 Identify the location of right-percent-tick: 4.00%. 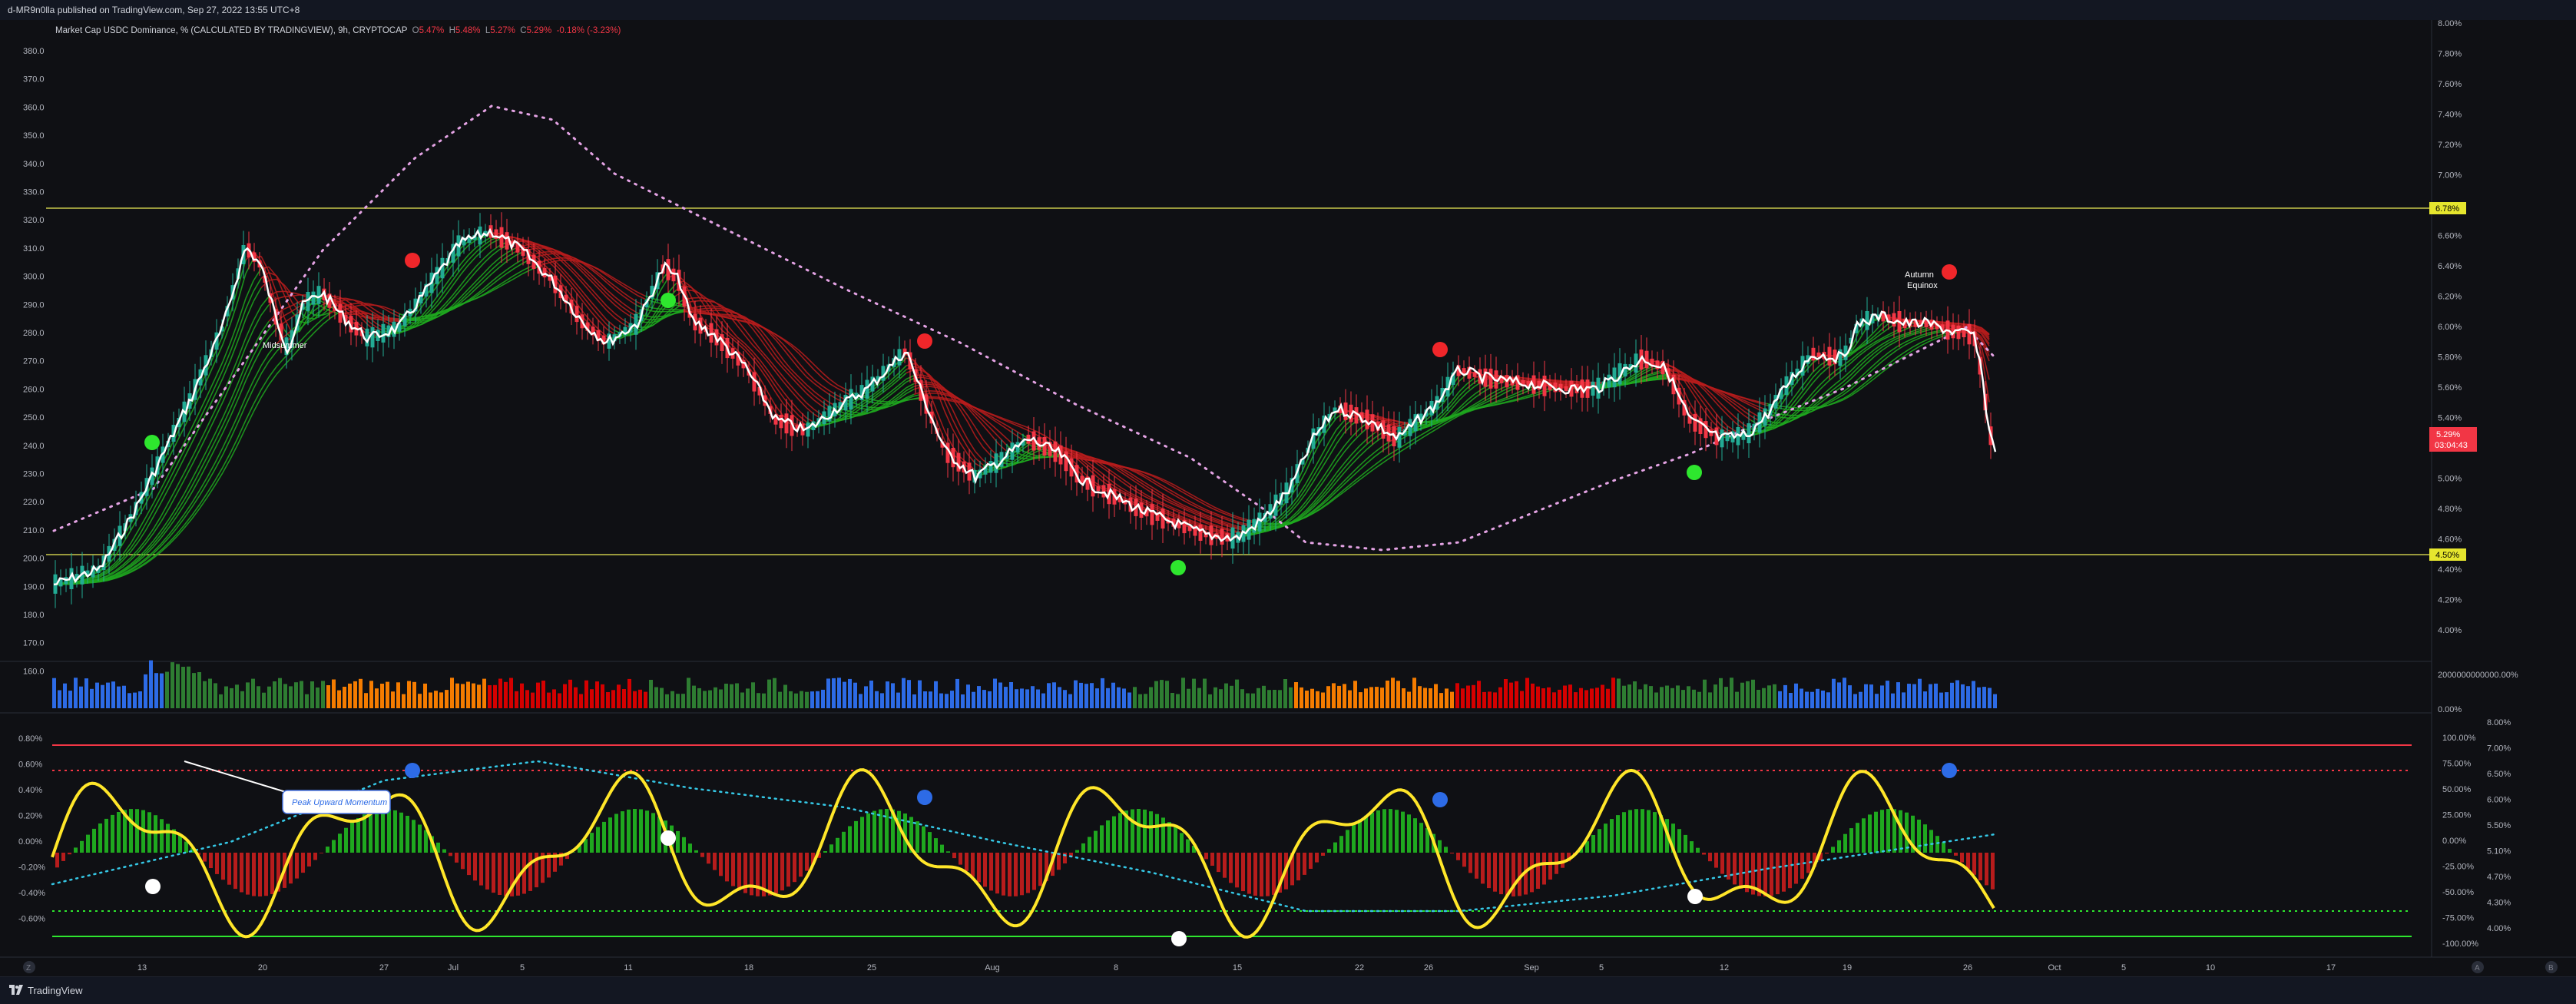
(2450, 630).